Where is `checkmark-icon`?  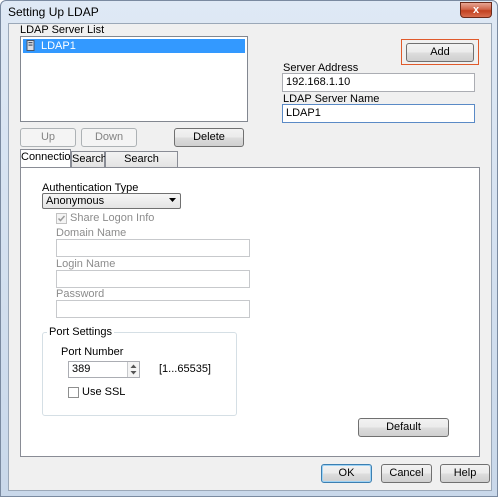 checkmark-icon is located at coordinates (61, 218).